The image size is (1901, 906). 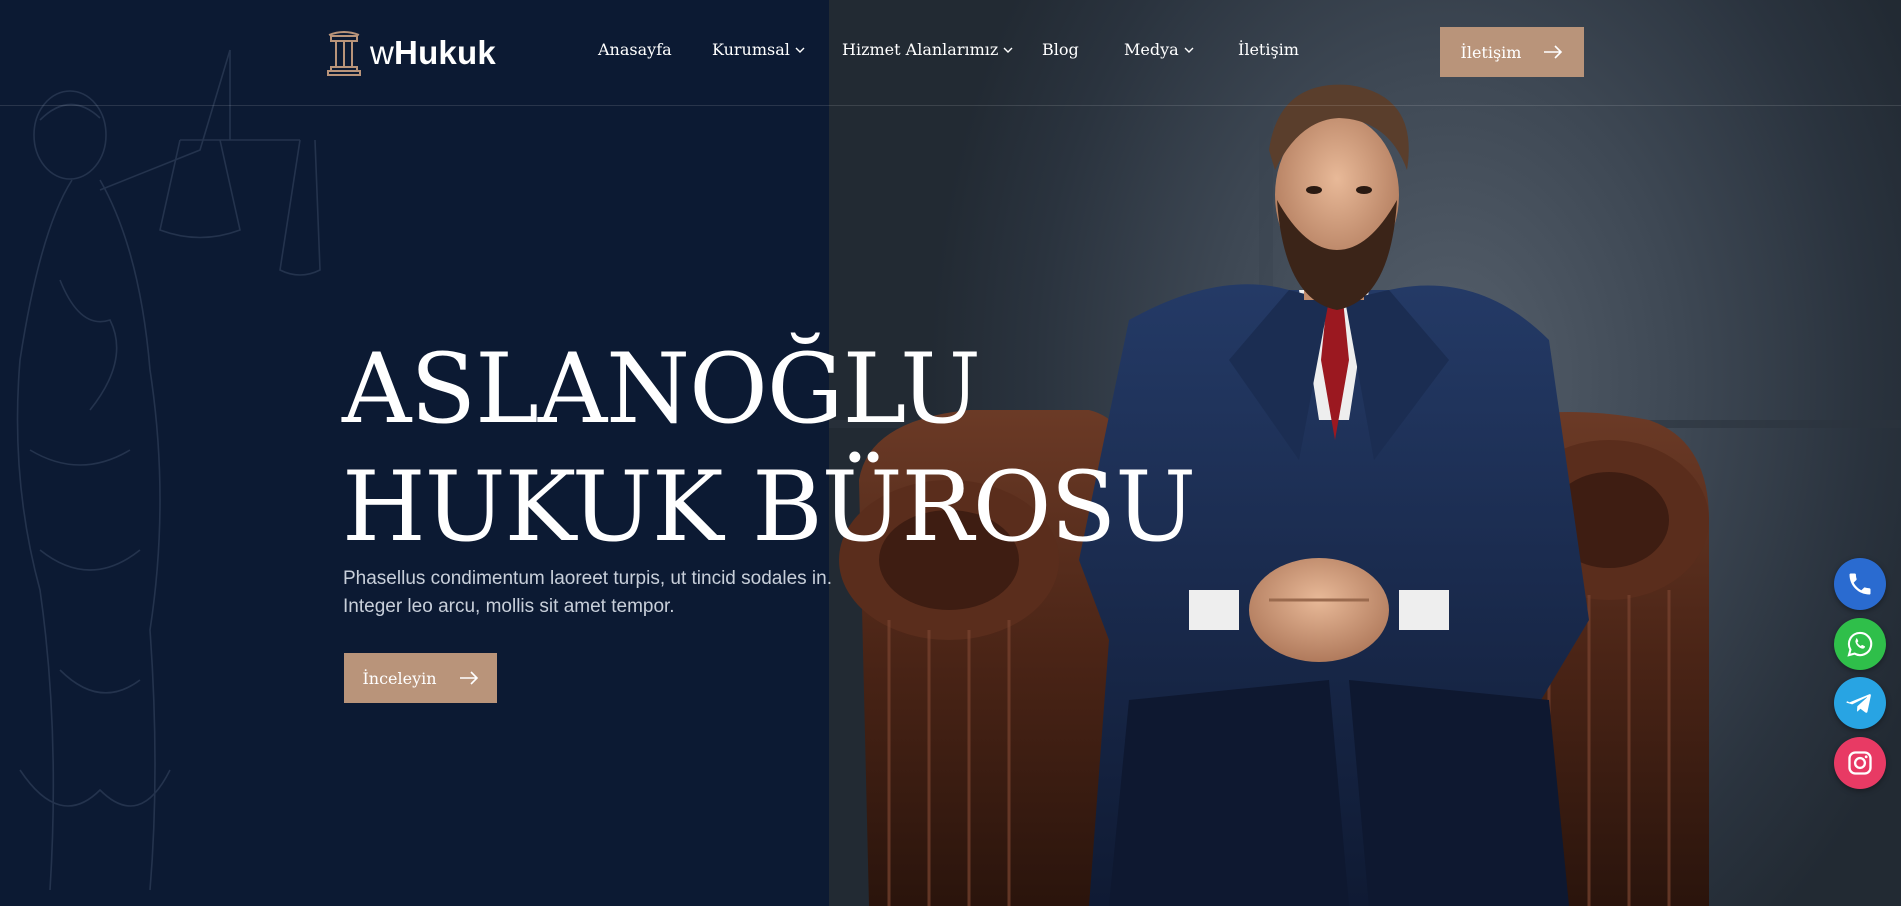 I want to click on hero-title-line1: ASLANOĞLU, so click(x=661, y=389).